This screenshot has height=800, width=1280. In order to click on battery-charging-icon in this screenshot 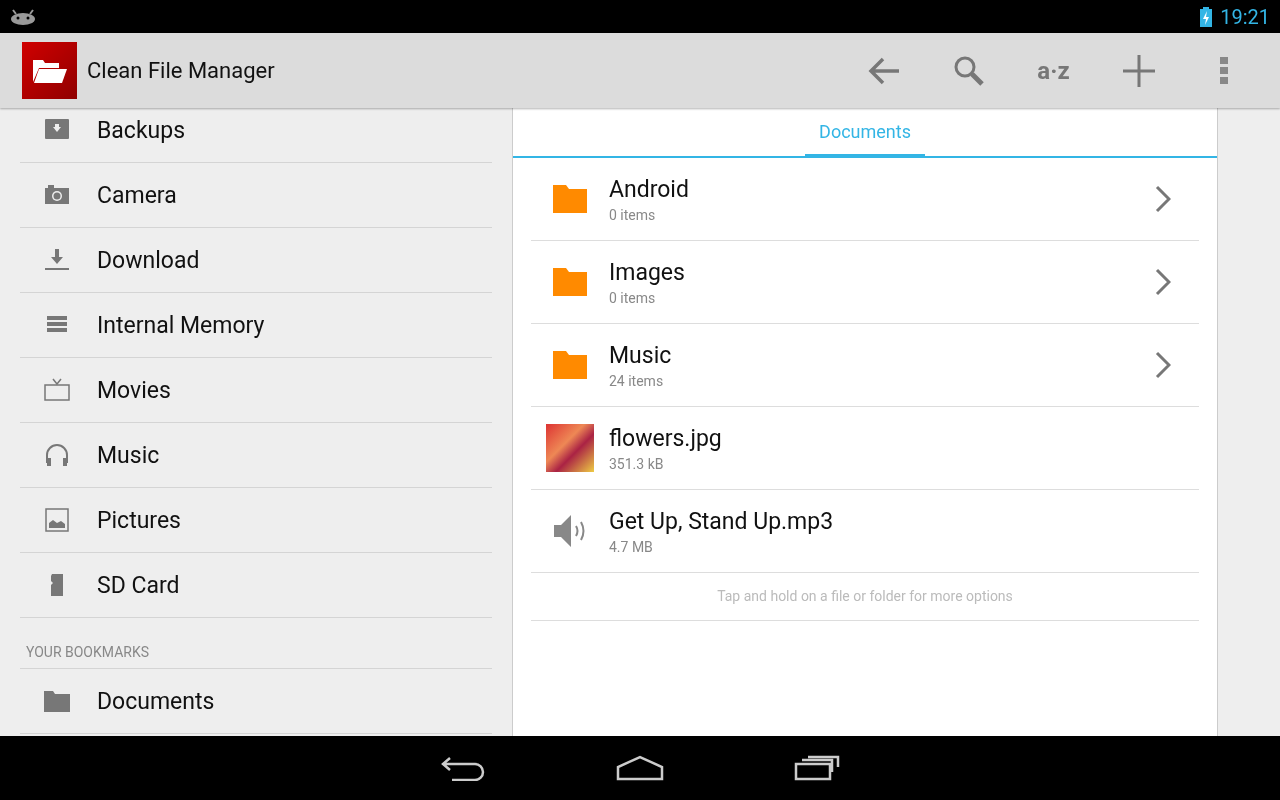, I will do `click(1206, 16)`.